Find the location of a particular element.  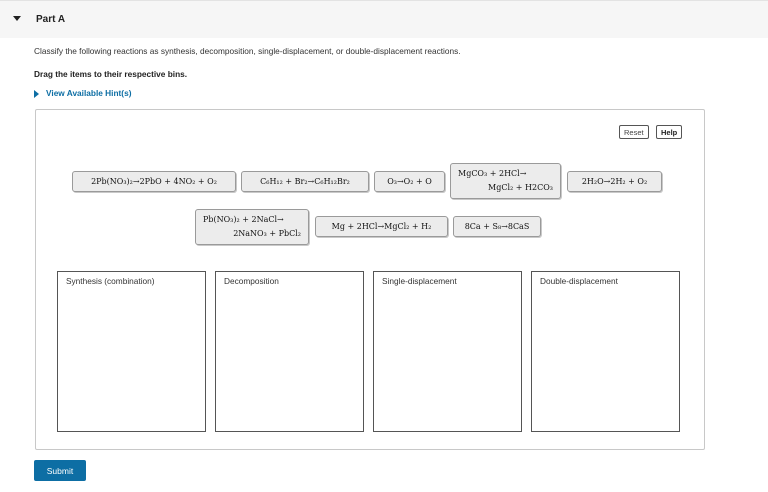

bin-label: Synthesis (combination) is located at coordinates (110, 281).